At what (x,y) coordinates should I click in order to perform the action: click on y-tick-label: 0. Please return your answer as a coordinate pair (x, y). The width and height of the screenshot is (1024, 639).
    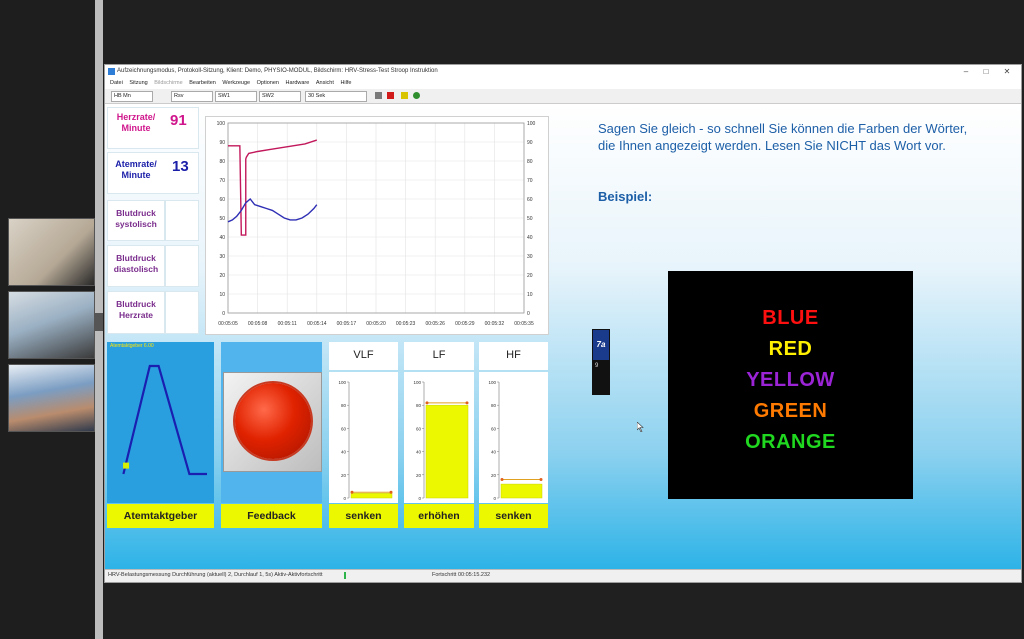
    Looking at the image, I should click on (223, 314).